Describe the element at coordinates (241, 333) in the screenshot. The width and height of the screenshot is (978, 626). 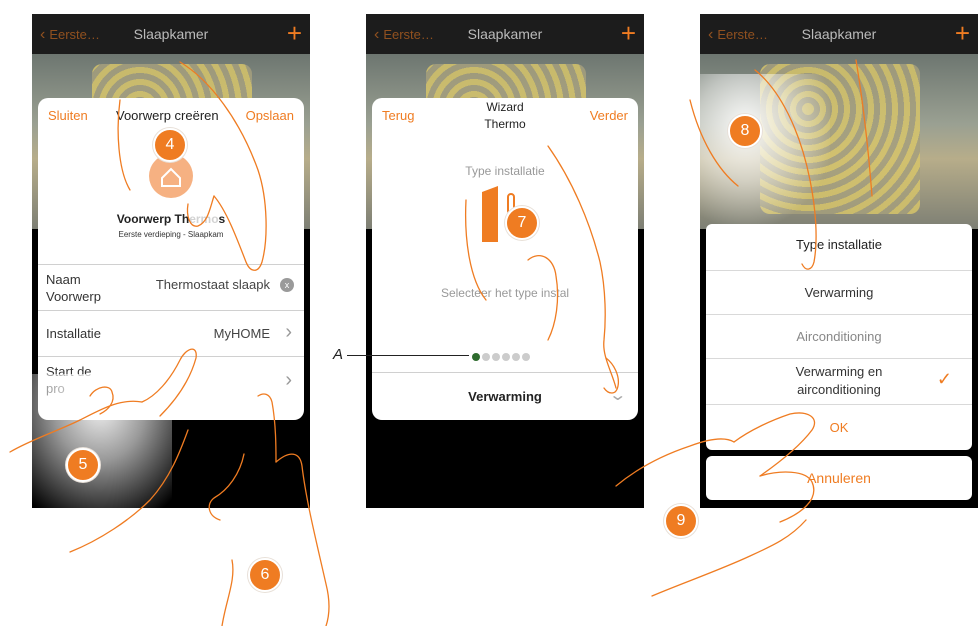
I see `installation-value: MyHOME` at that location.